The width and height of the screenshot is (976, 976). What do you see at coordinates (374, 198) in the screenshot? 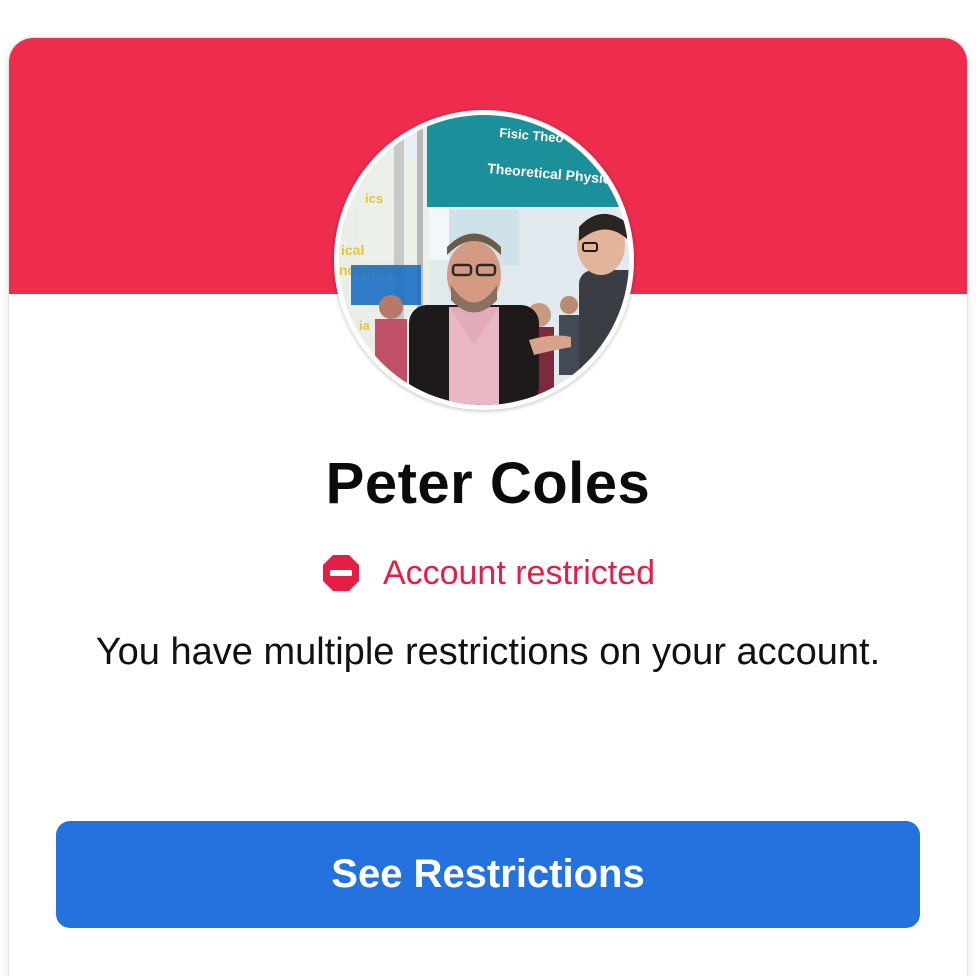
I see `side-text-1: ics` at bounding box center [374, 198].